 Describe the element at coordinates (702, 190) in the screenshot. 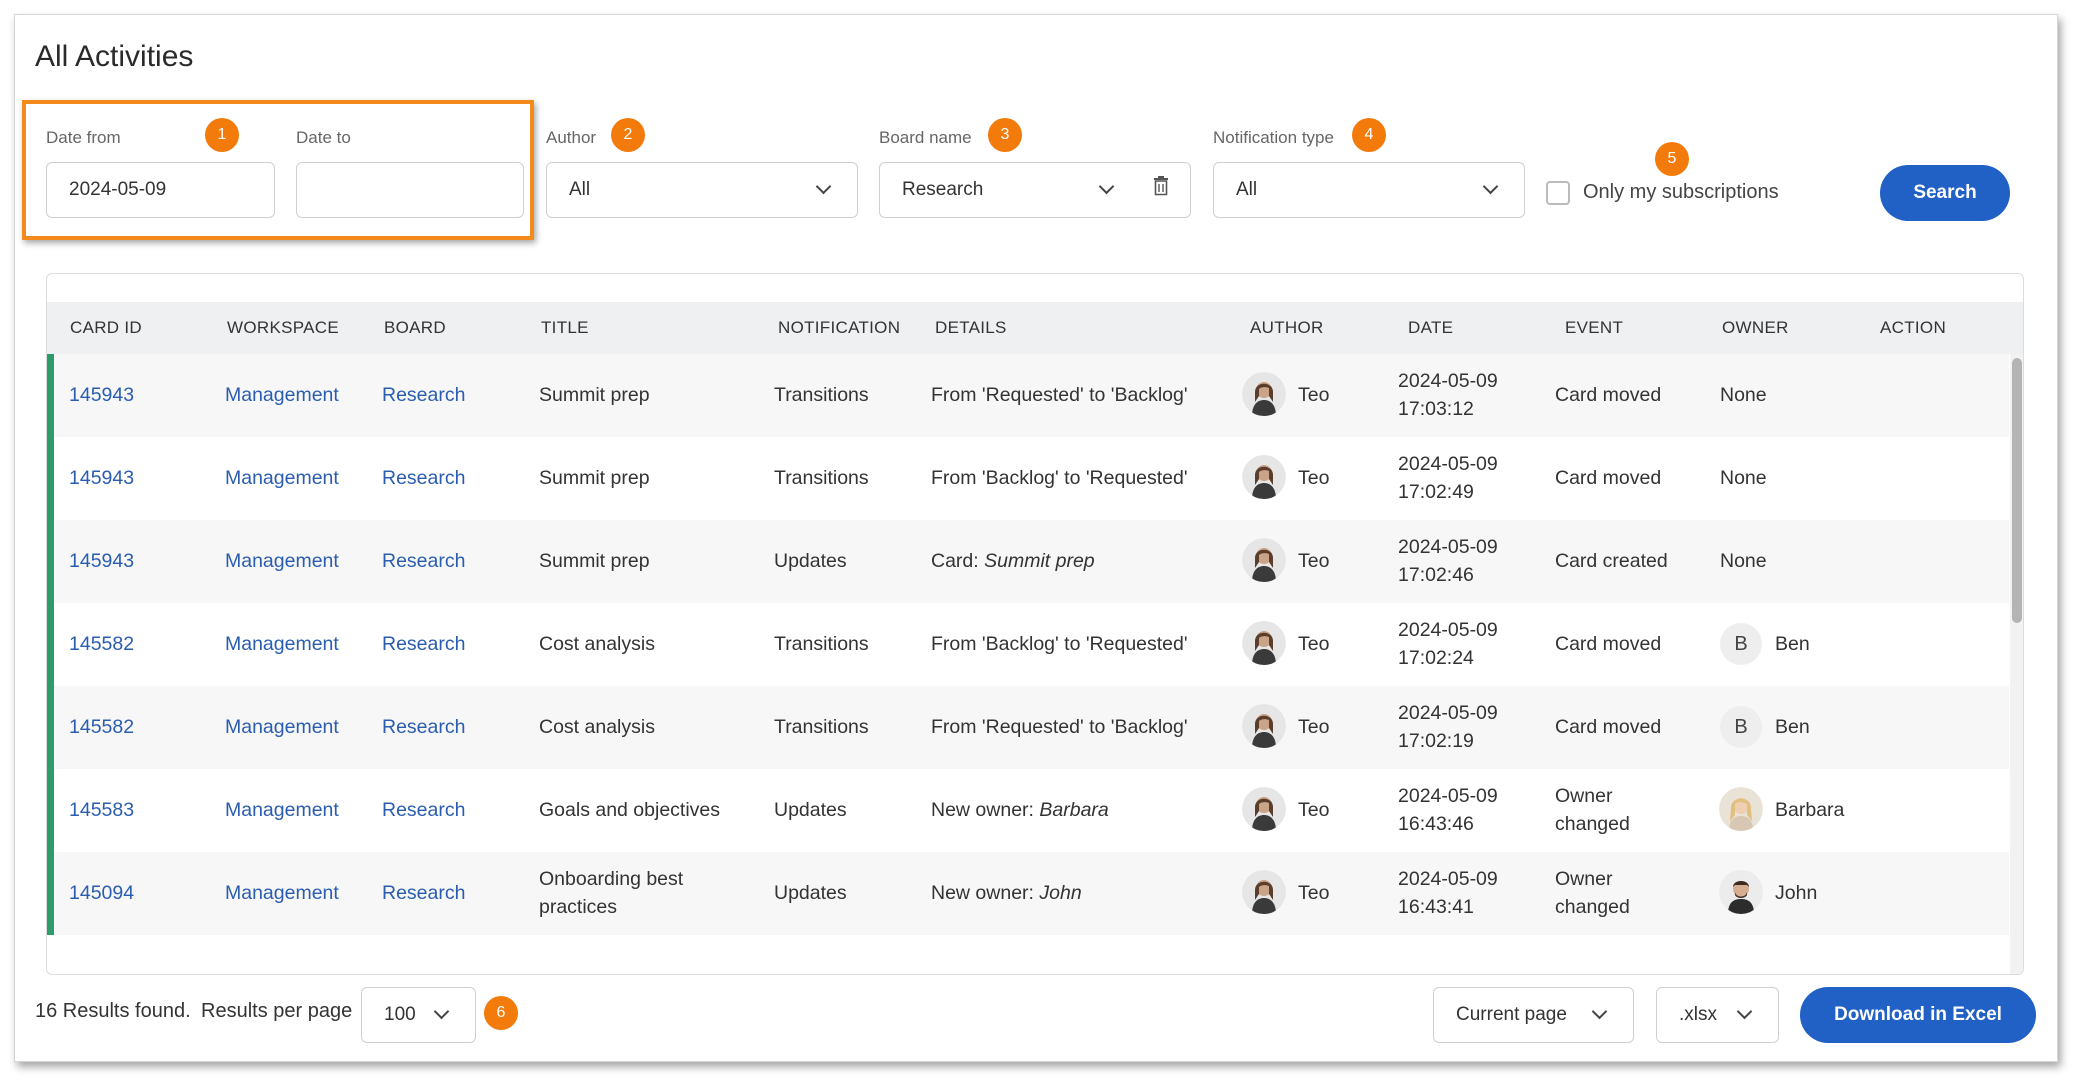

I see `author-select: All` at that location.